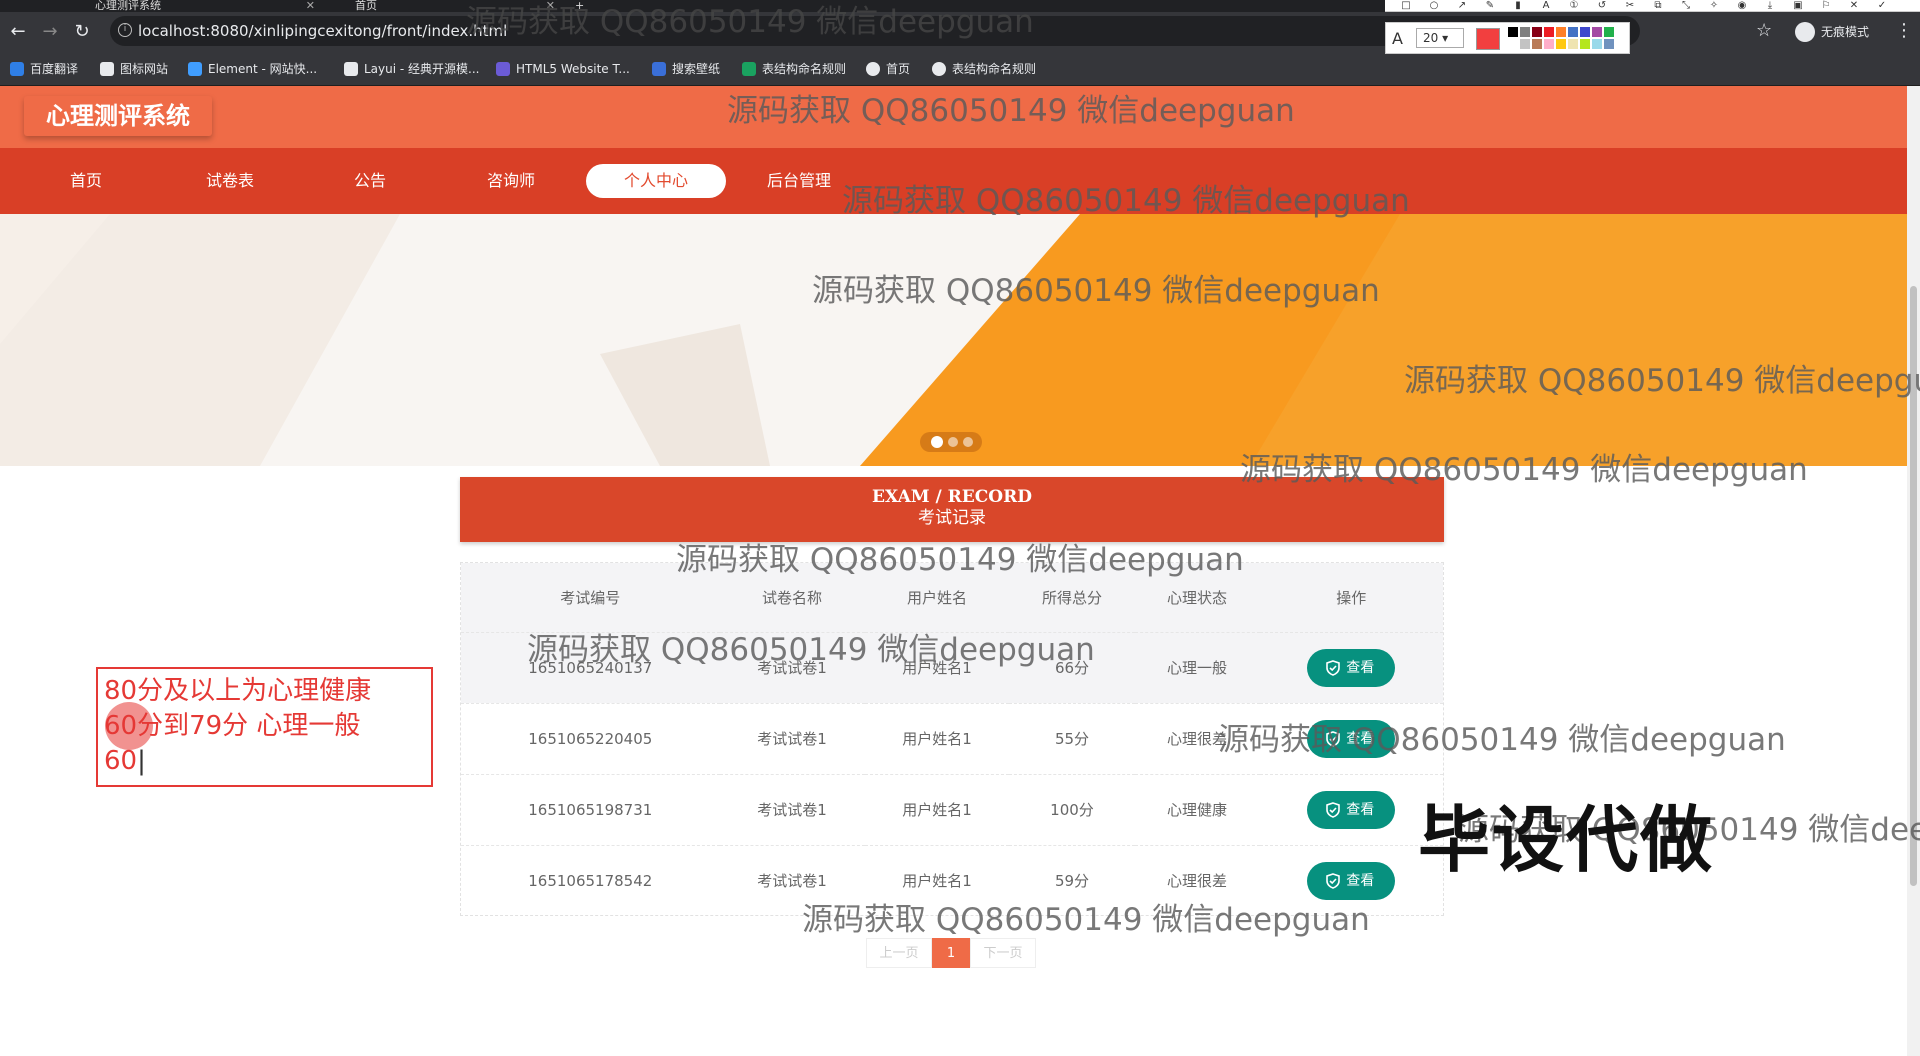  Describe the element at coordinates (44, 69) in the screenshot. I see `bookmark-item: 百度翻译` at that location.